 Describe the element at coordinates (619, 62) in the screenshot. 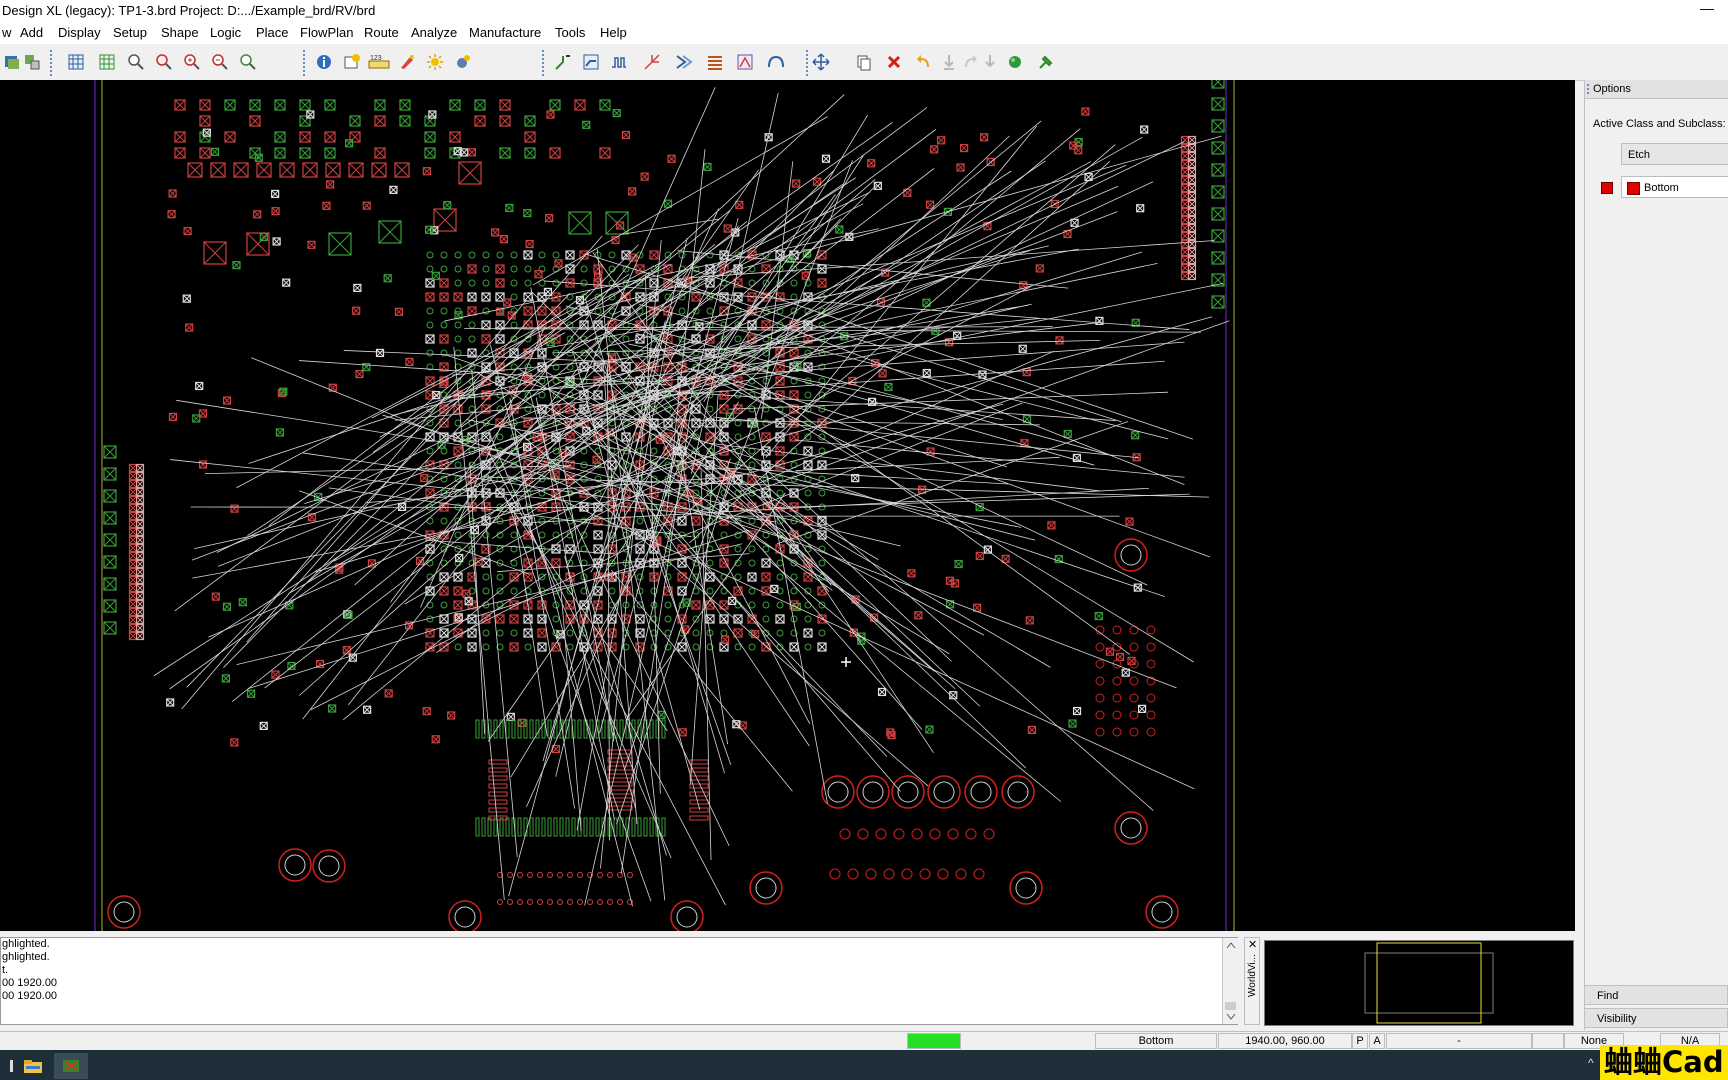

I see `delay-tune-icon` at that location.